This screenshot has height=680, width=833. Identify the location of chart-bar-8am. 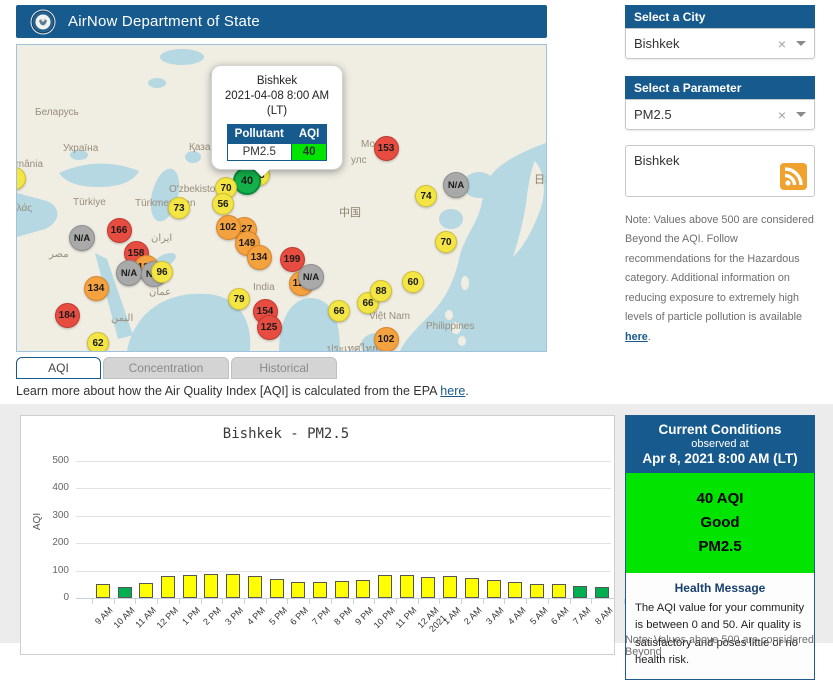
(602, 592).